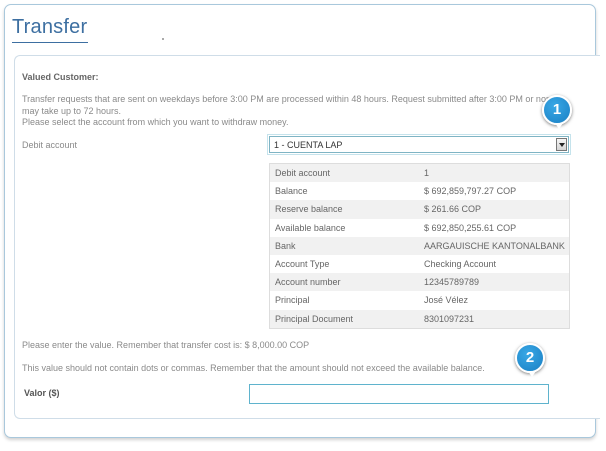  I want to click on title-underline, so click(50, 42).